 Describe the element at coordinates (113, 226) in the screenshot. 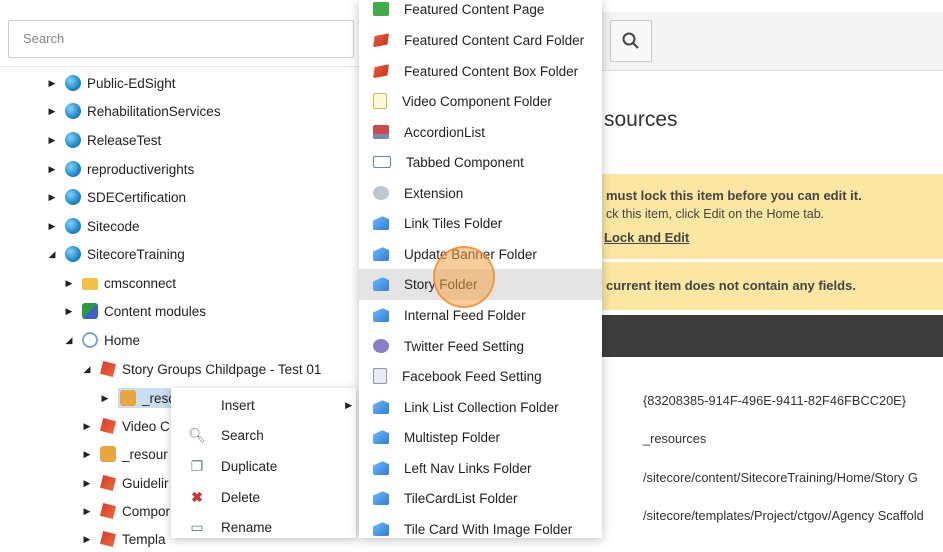

I see `tree-item-label: Sitecode` at that location.